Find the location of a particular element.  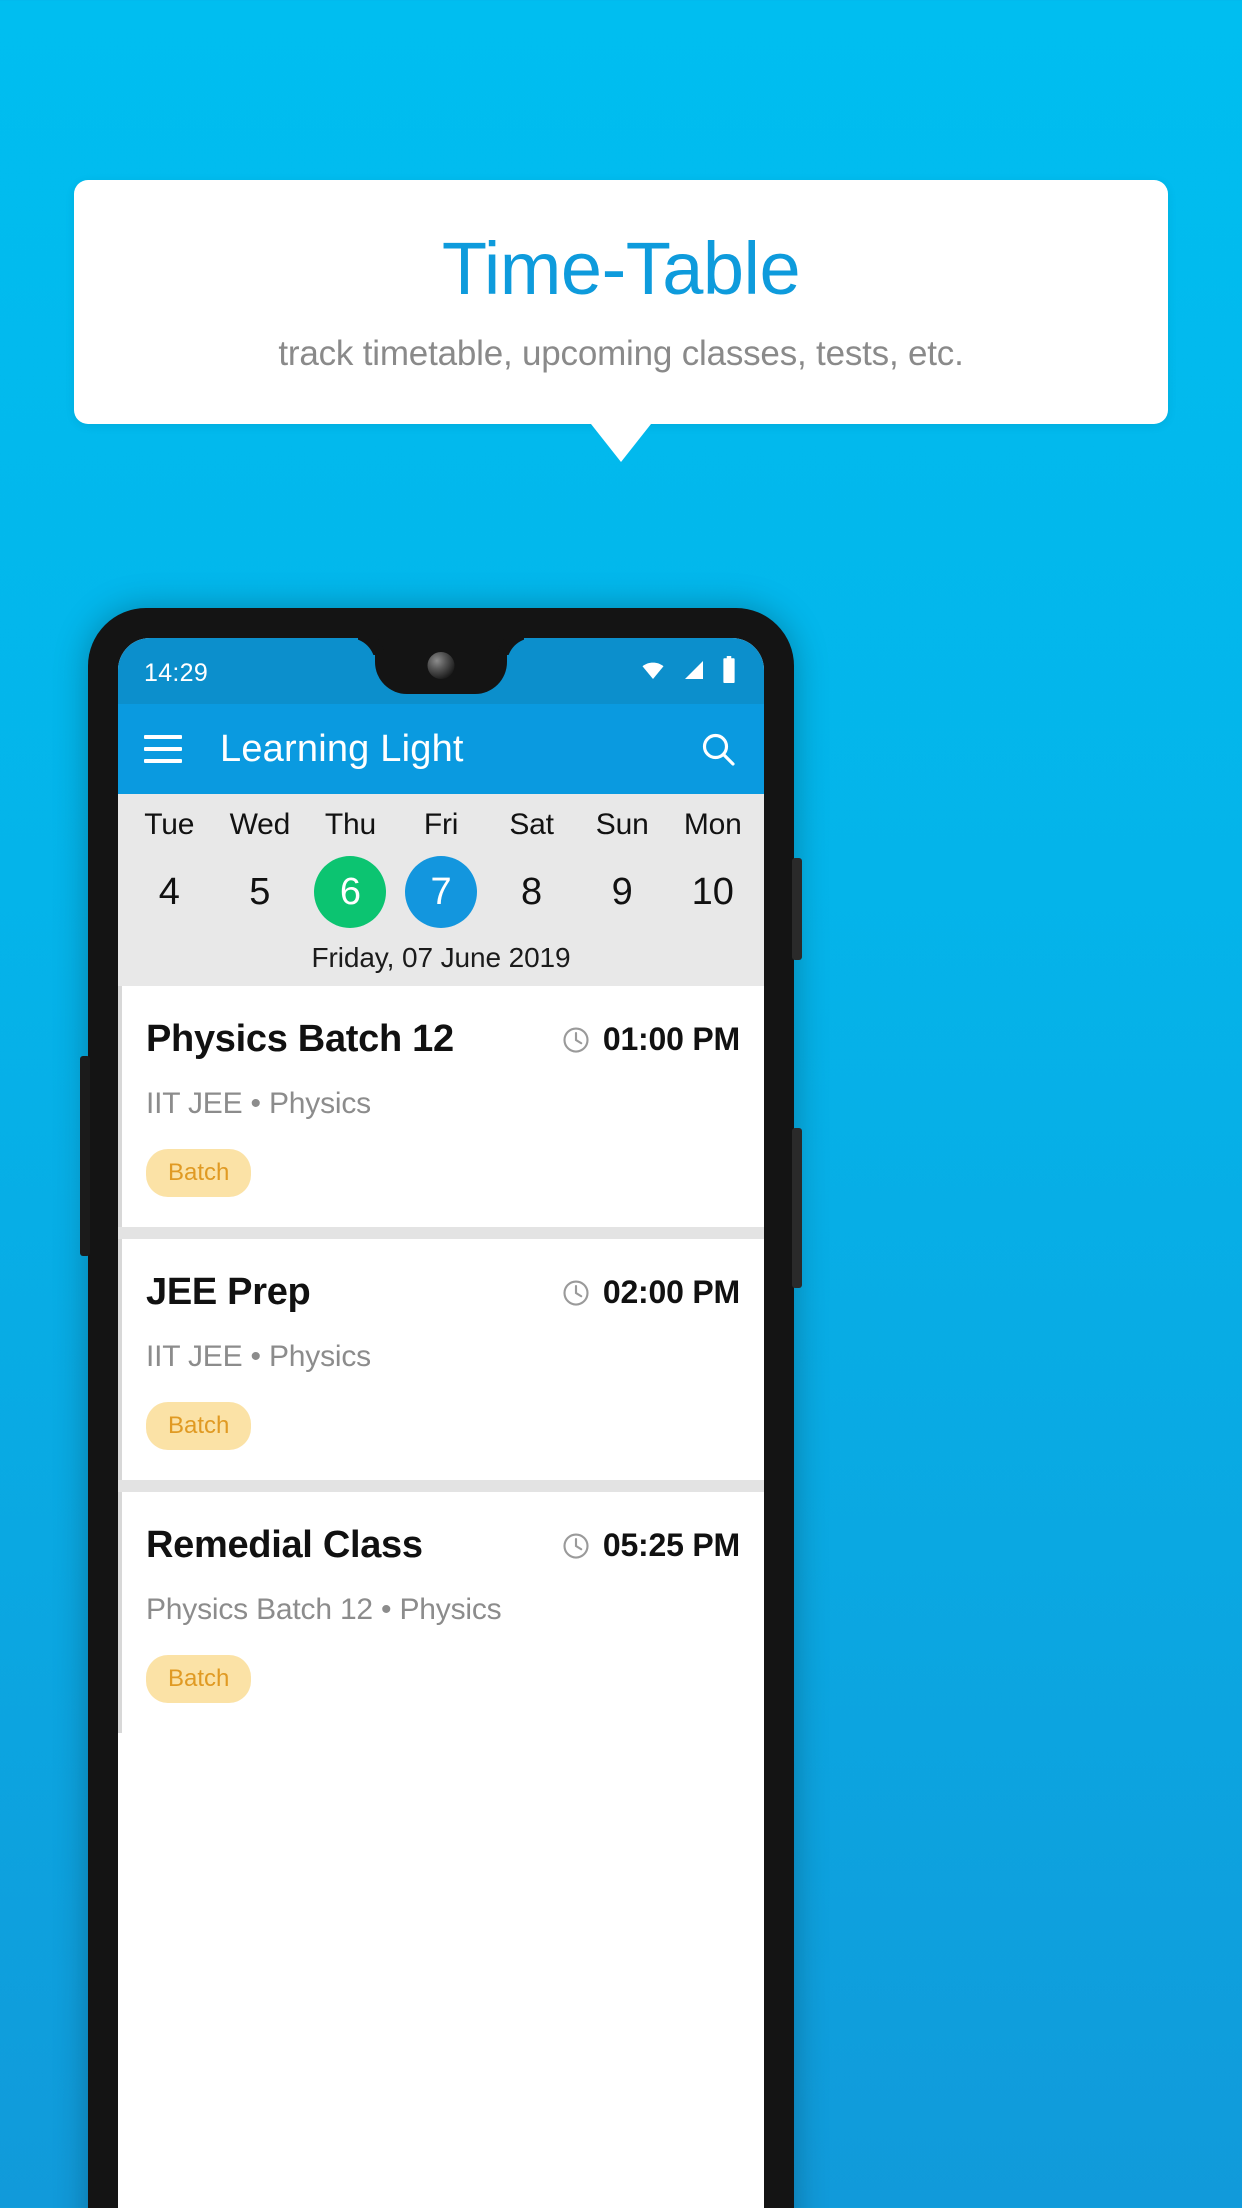

weekday-cell: Wed is located at coordinates (260, 825).